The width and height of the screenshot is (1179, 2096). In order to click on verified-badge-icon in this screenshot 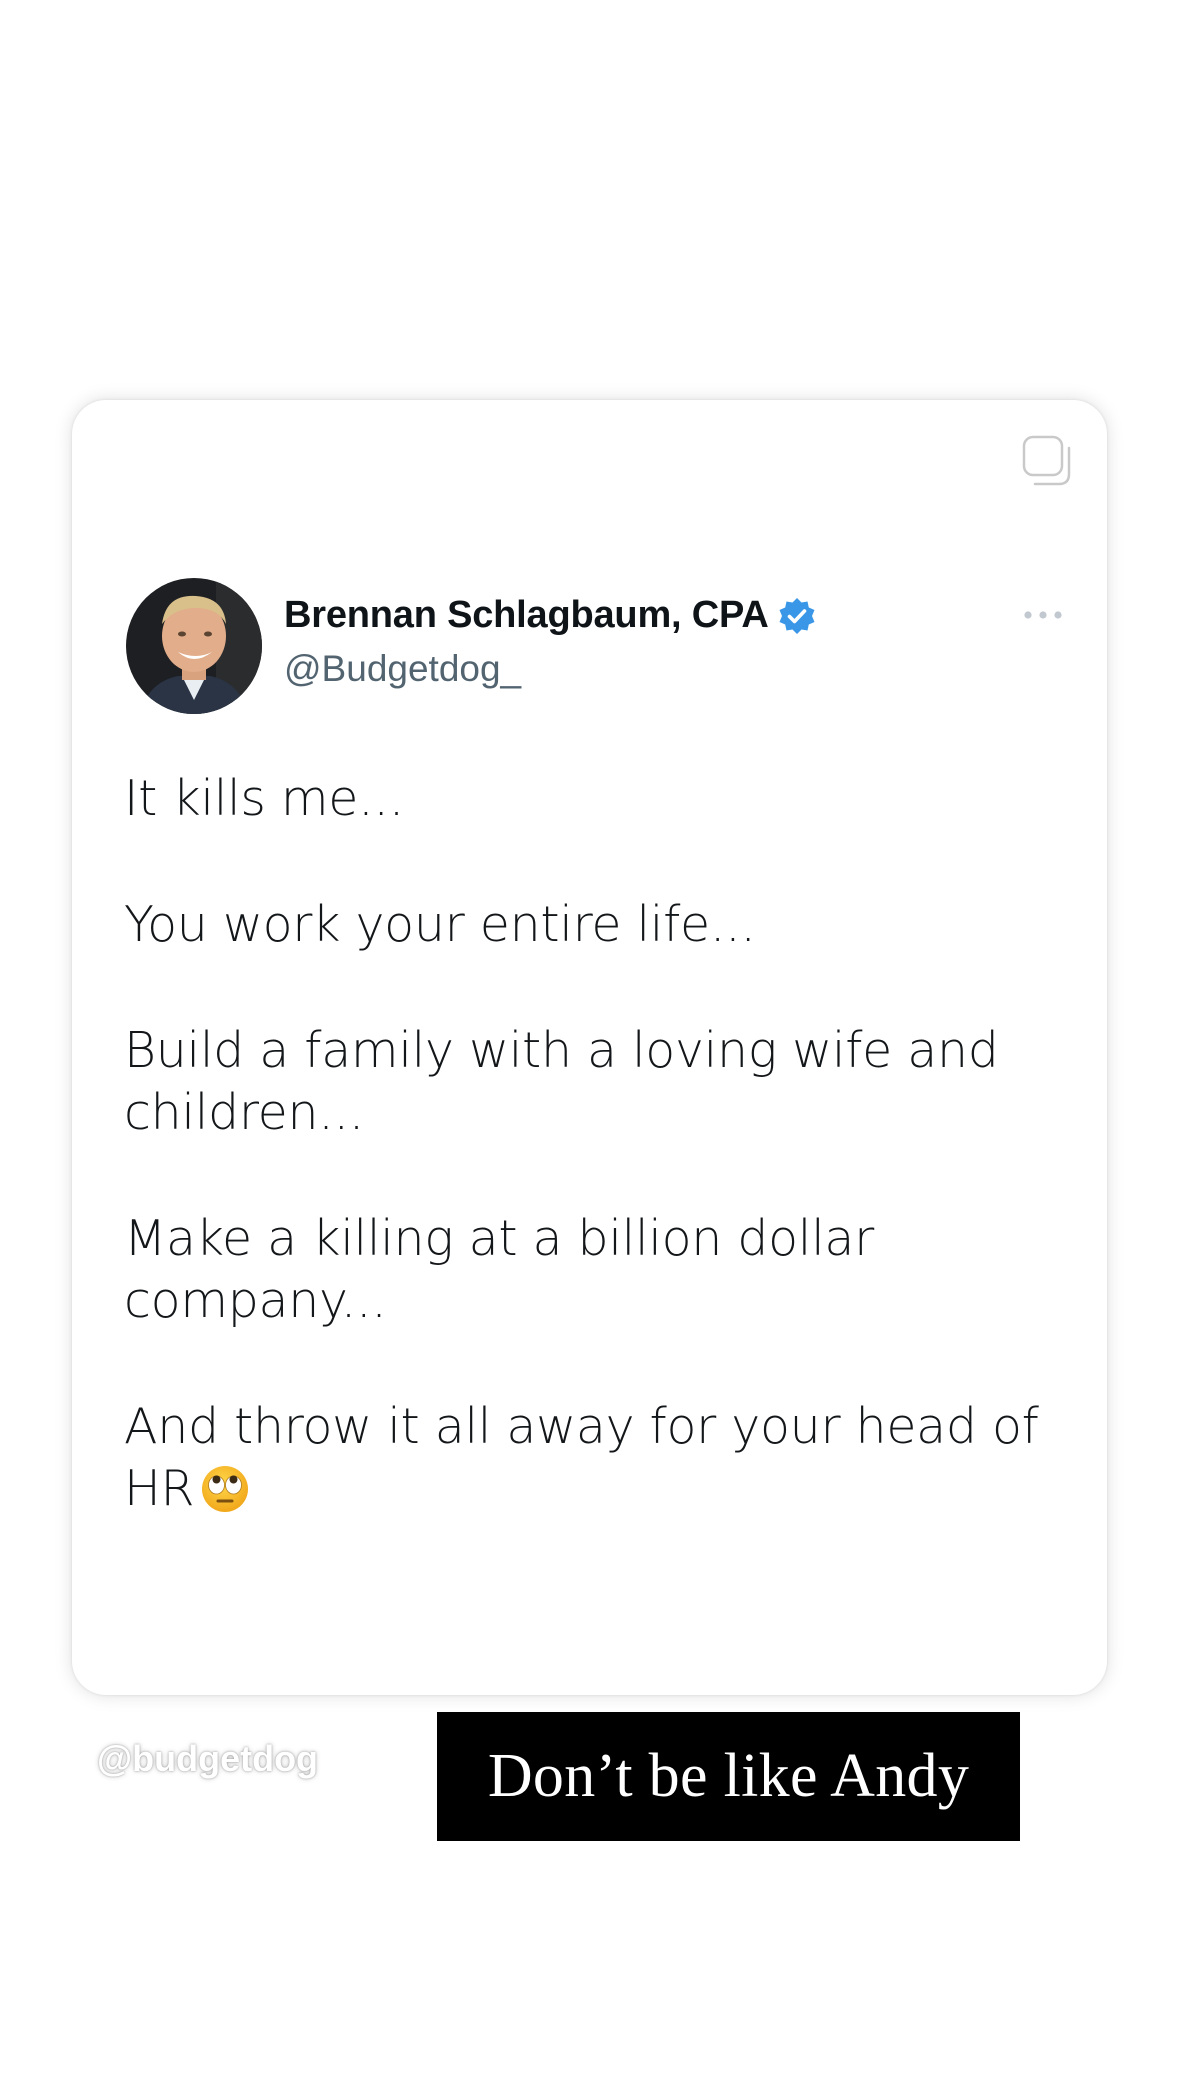, I will do `click(797, 615)`.